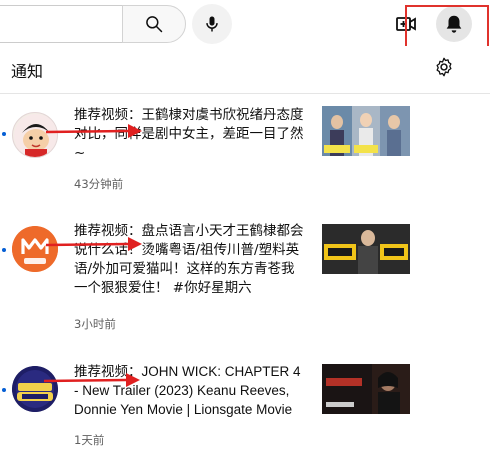  I want to click on panel-title: 通知, so click(27, 71).